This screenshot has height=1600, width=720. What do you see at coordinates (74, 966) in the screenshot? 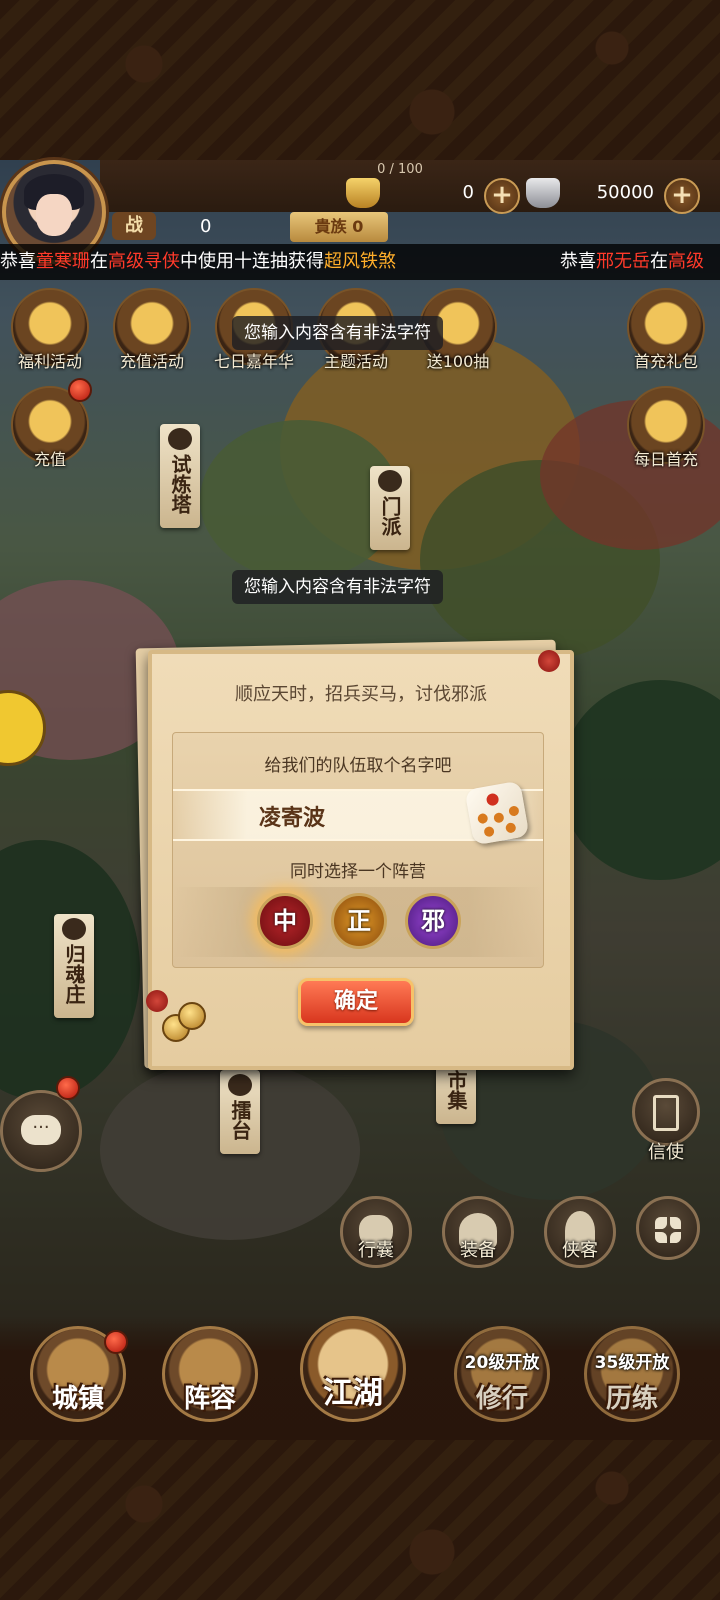
I see `map-sign-soul-village: 归魂庄` at bounding box center [74, 966].